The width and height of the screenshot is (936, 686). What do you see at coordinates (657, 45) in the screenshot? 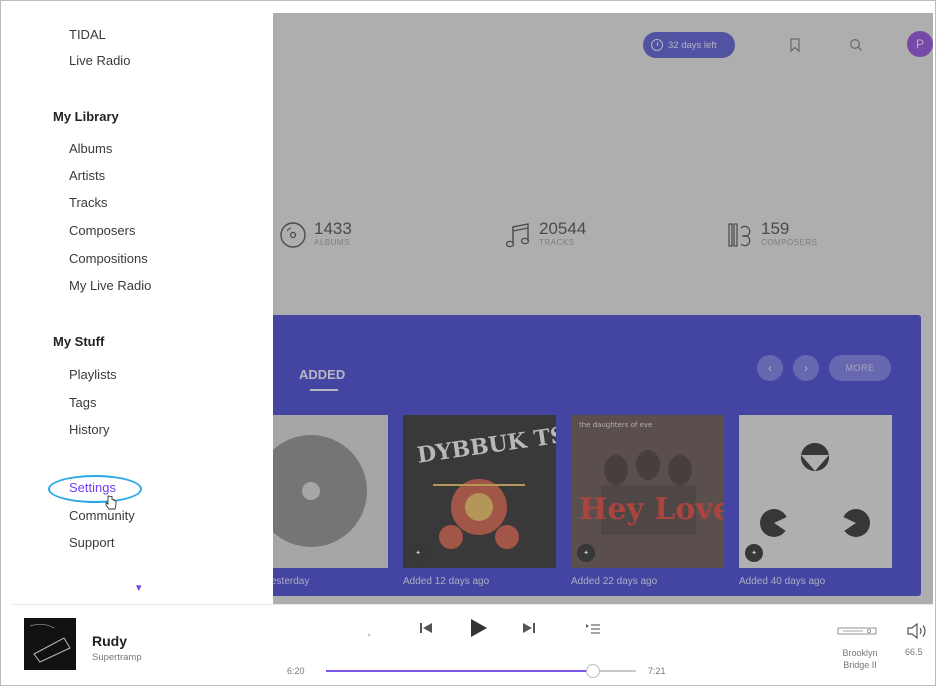
I see `clock-icon` at bounding box center [657, 45].